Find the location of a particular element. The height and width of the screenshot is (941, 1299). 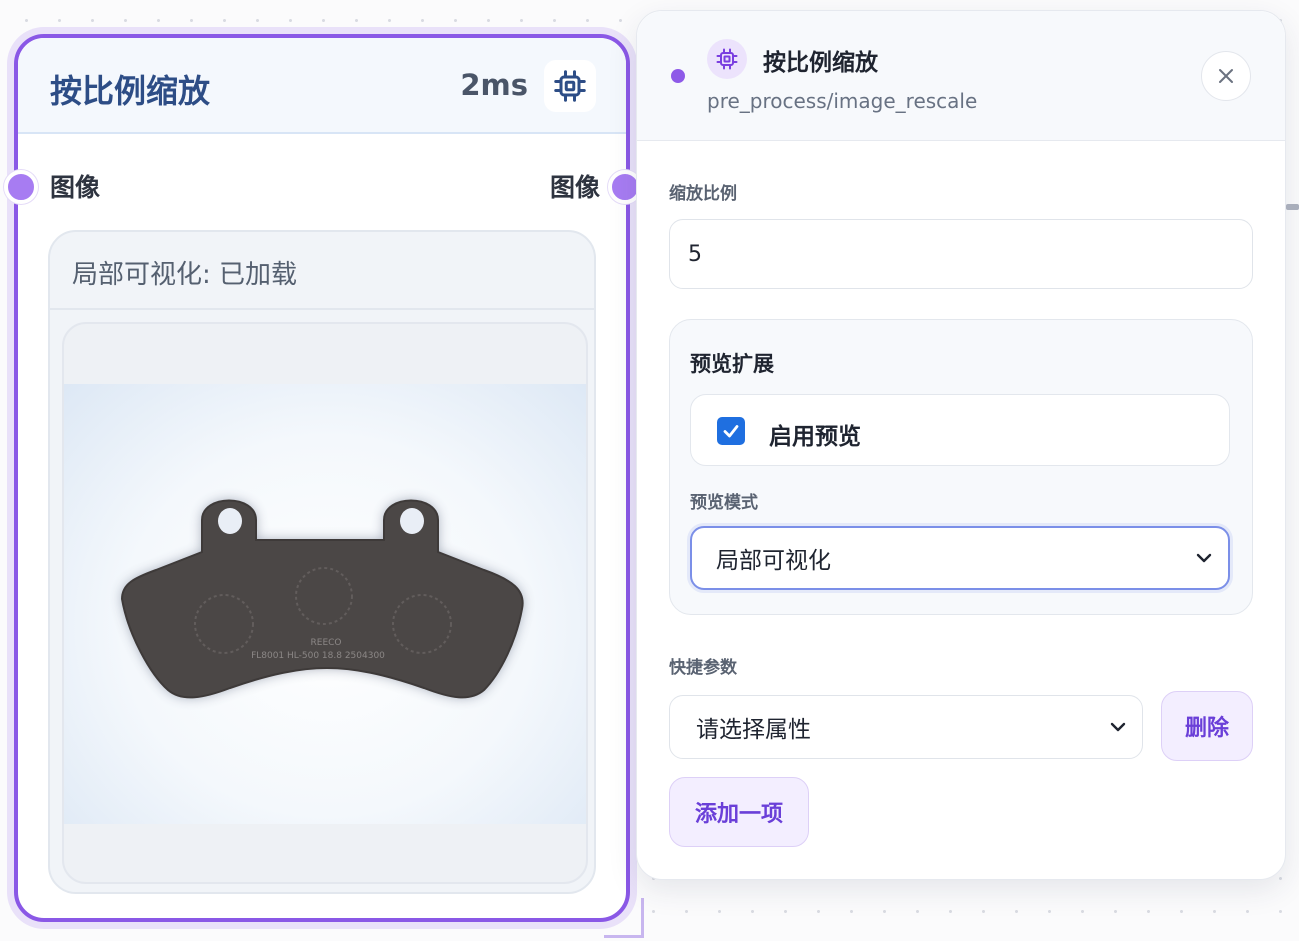

brake-pad-image: REECO FL8001 HL-500 18.8 2504300 is located at coordinates (322, 599).